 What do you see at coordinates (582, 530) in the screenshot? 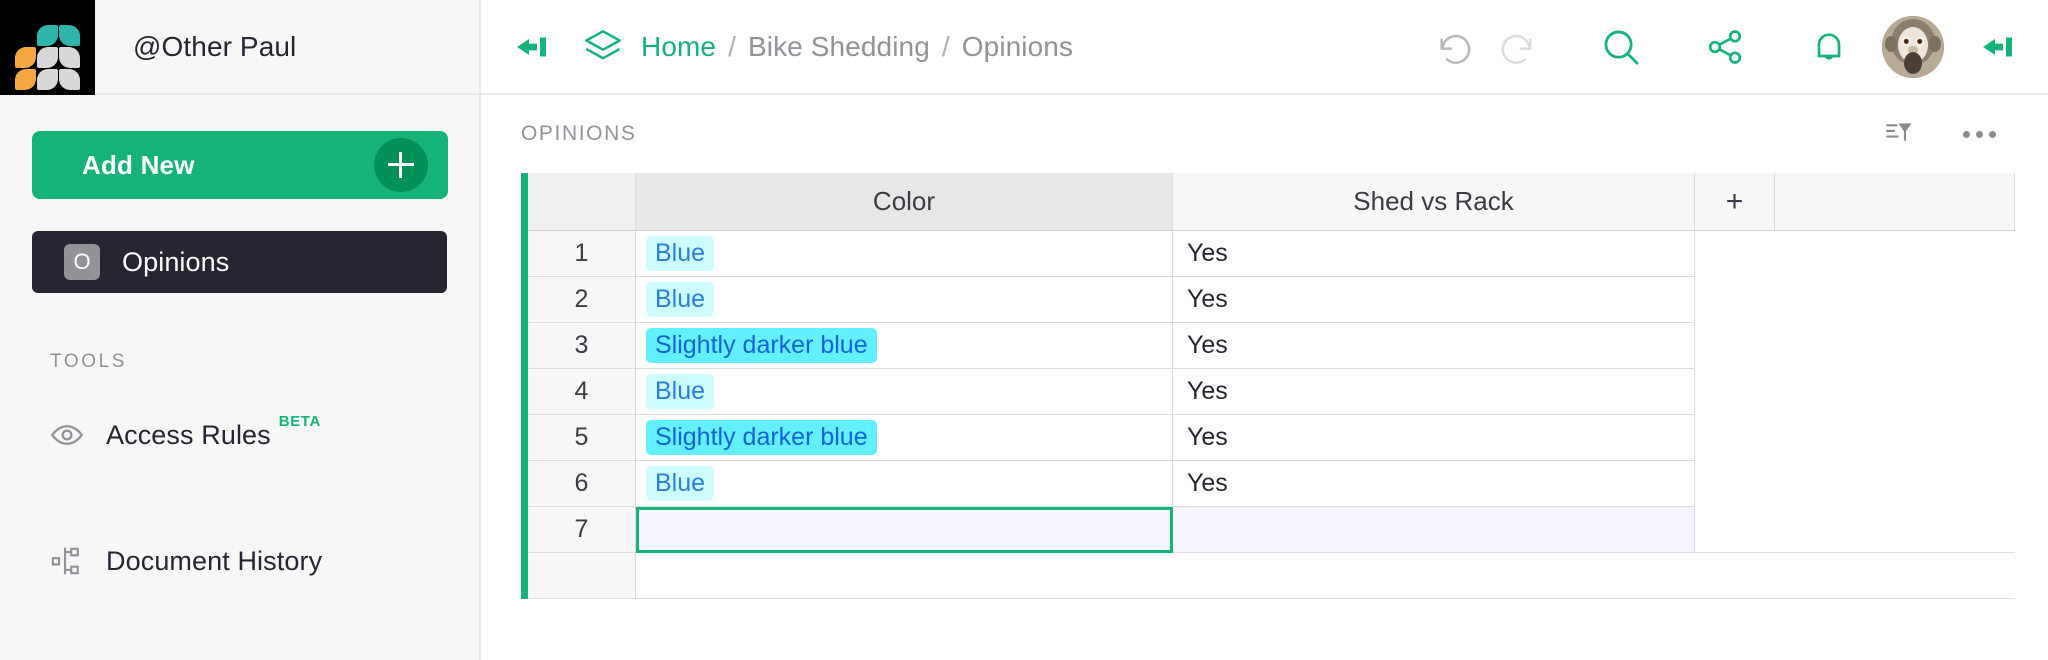
I see `row-number: 7` at bounding box center [582, 530].